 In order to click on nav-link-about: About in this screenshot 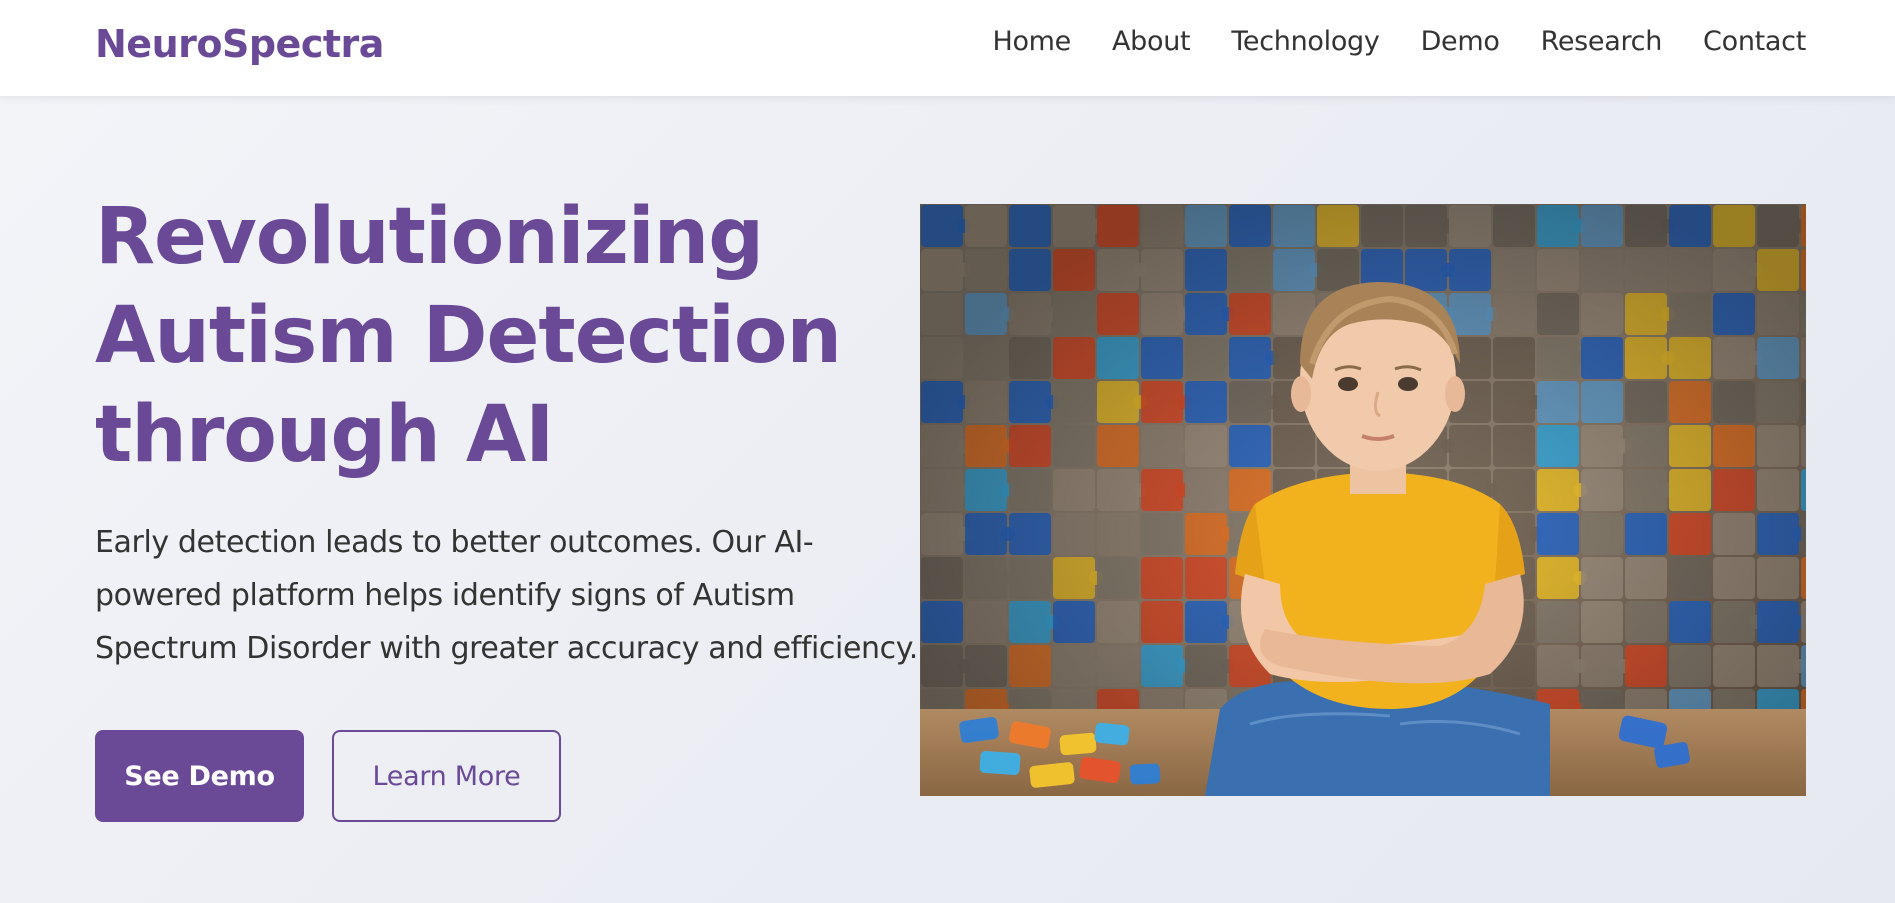, I will do `click(1151, 41)`.